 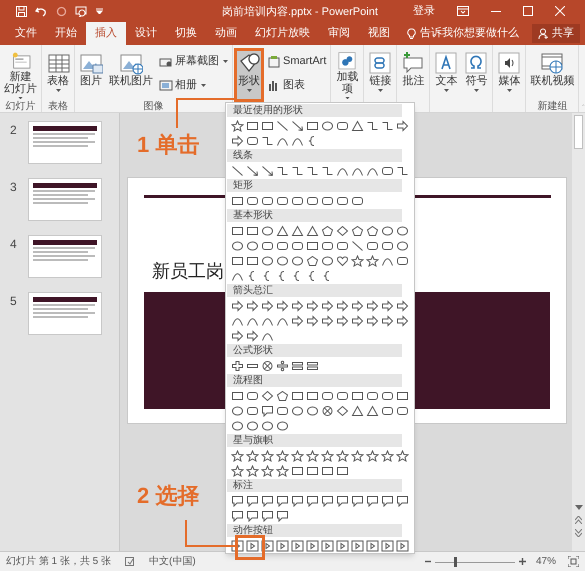 I want to click on section-header: 公式形状, so click(x=314, y=350).